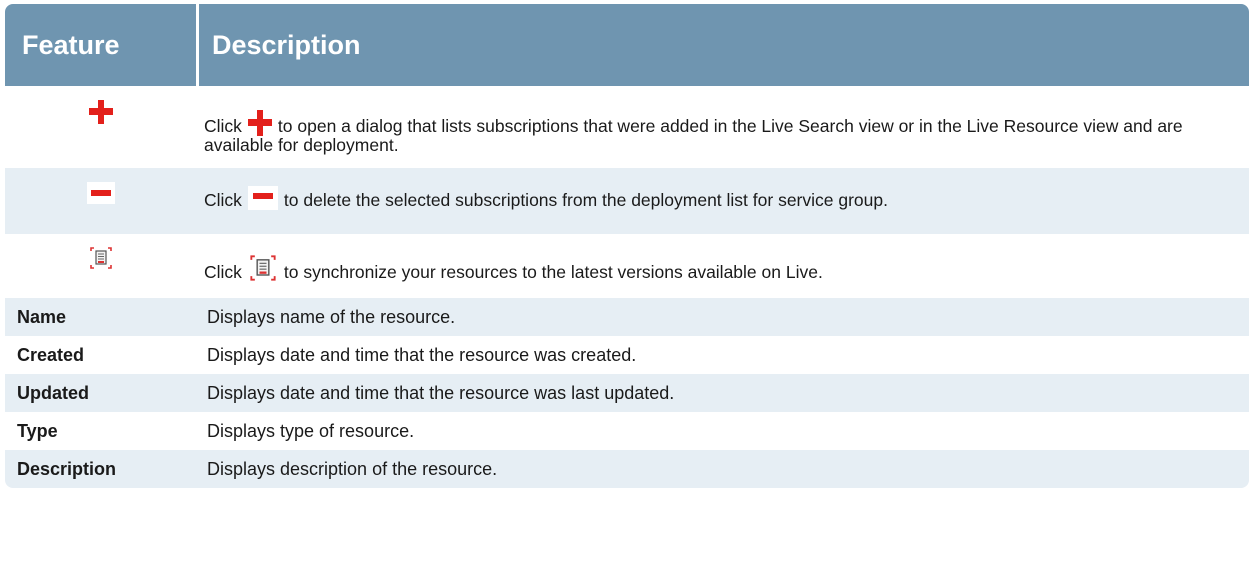  What do you see at coordinates (71, 44) in the screenshot?
I see `header-feature: Feature` at bounding box center [71, 44].